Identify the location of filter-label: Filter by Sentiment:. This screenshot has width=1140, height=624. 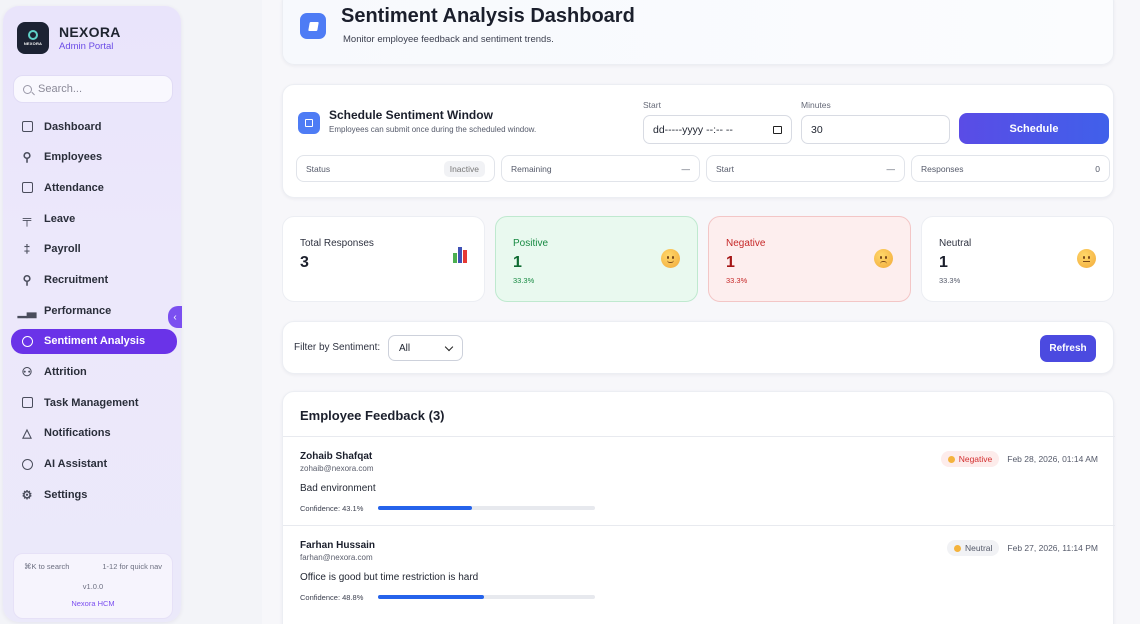
(337, 347).